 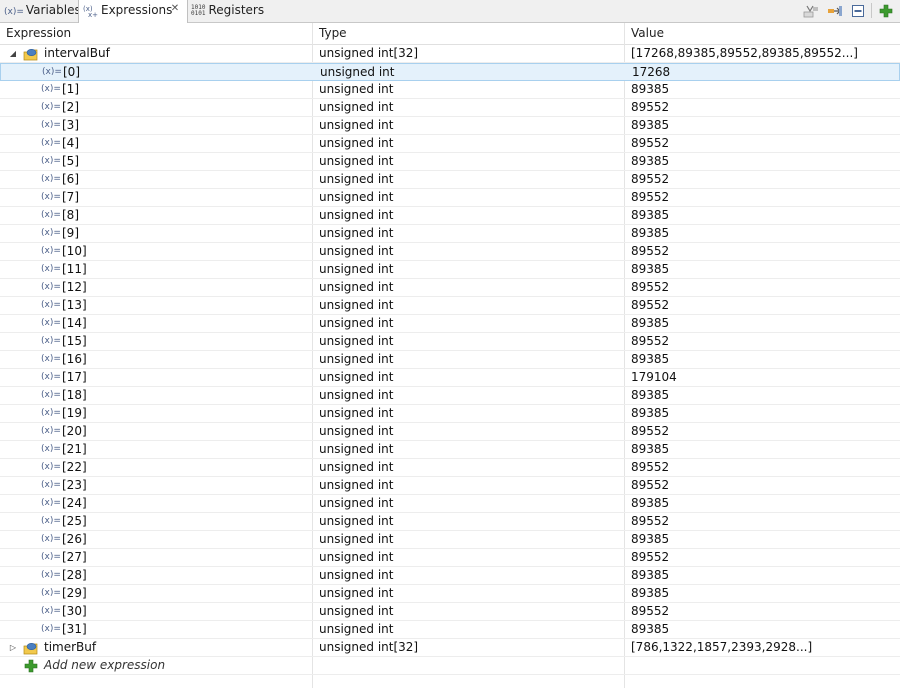 What do you see at coordinates (156, 611) in the screenshot?
I see `expression-cell: (x)= [30]` at bounding box center [156, 611].